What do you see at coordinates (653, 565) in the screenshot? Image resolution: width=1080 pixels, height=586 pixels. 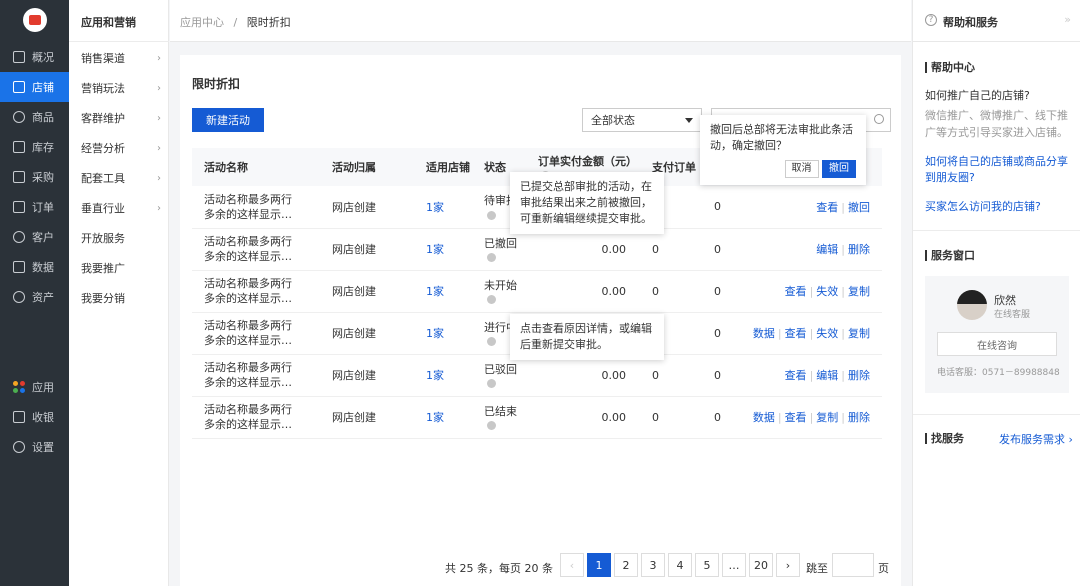 I see `page-button: 3` at bounding box center [653, 565].